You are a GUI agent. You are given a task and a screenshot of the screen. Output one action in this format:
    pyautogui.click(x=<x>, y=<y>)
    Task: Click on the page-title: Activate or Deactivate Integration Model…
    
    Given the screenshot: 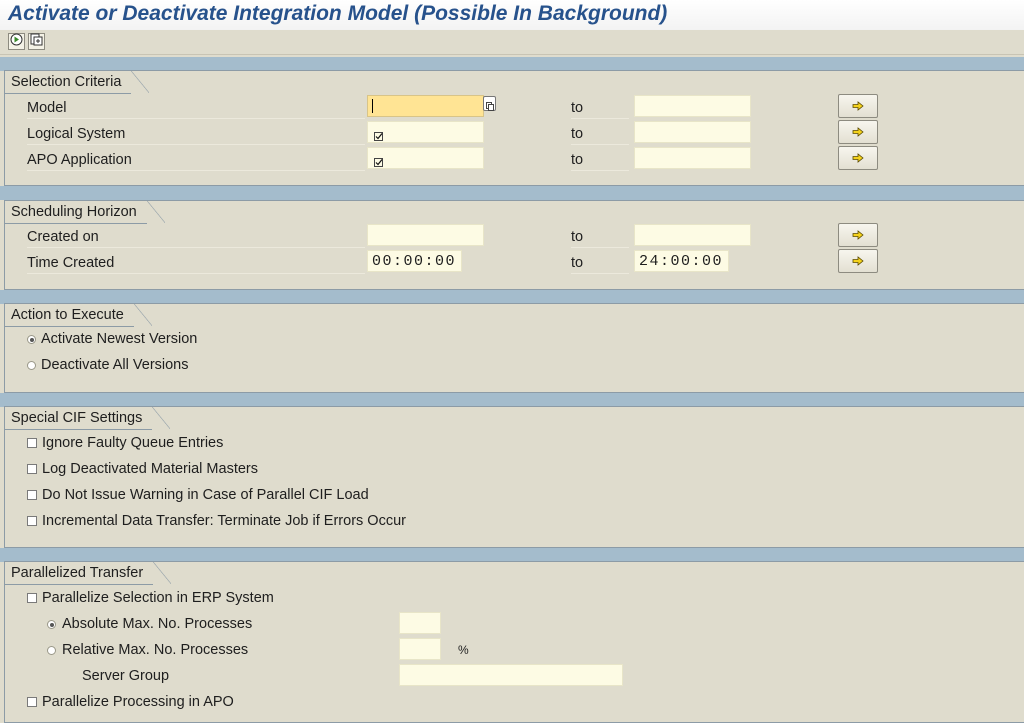 What is the action you would take?
    pyautogui.click(x=338, y=13)
    